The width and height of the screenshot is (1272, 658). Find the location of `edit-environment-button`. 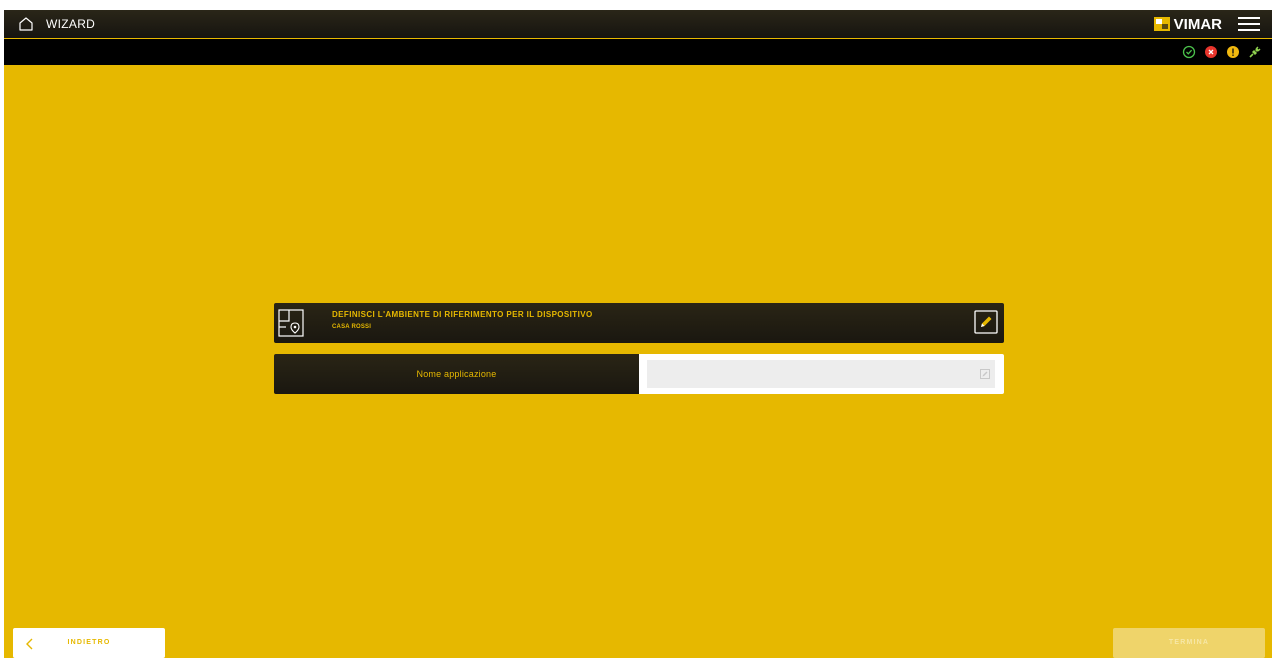

edit-environment-button is located at coordinates (986, 322).